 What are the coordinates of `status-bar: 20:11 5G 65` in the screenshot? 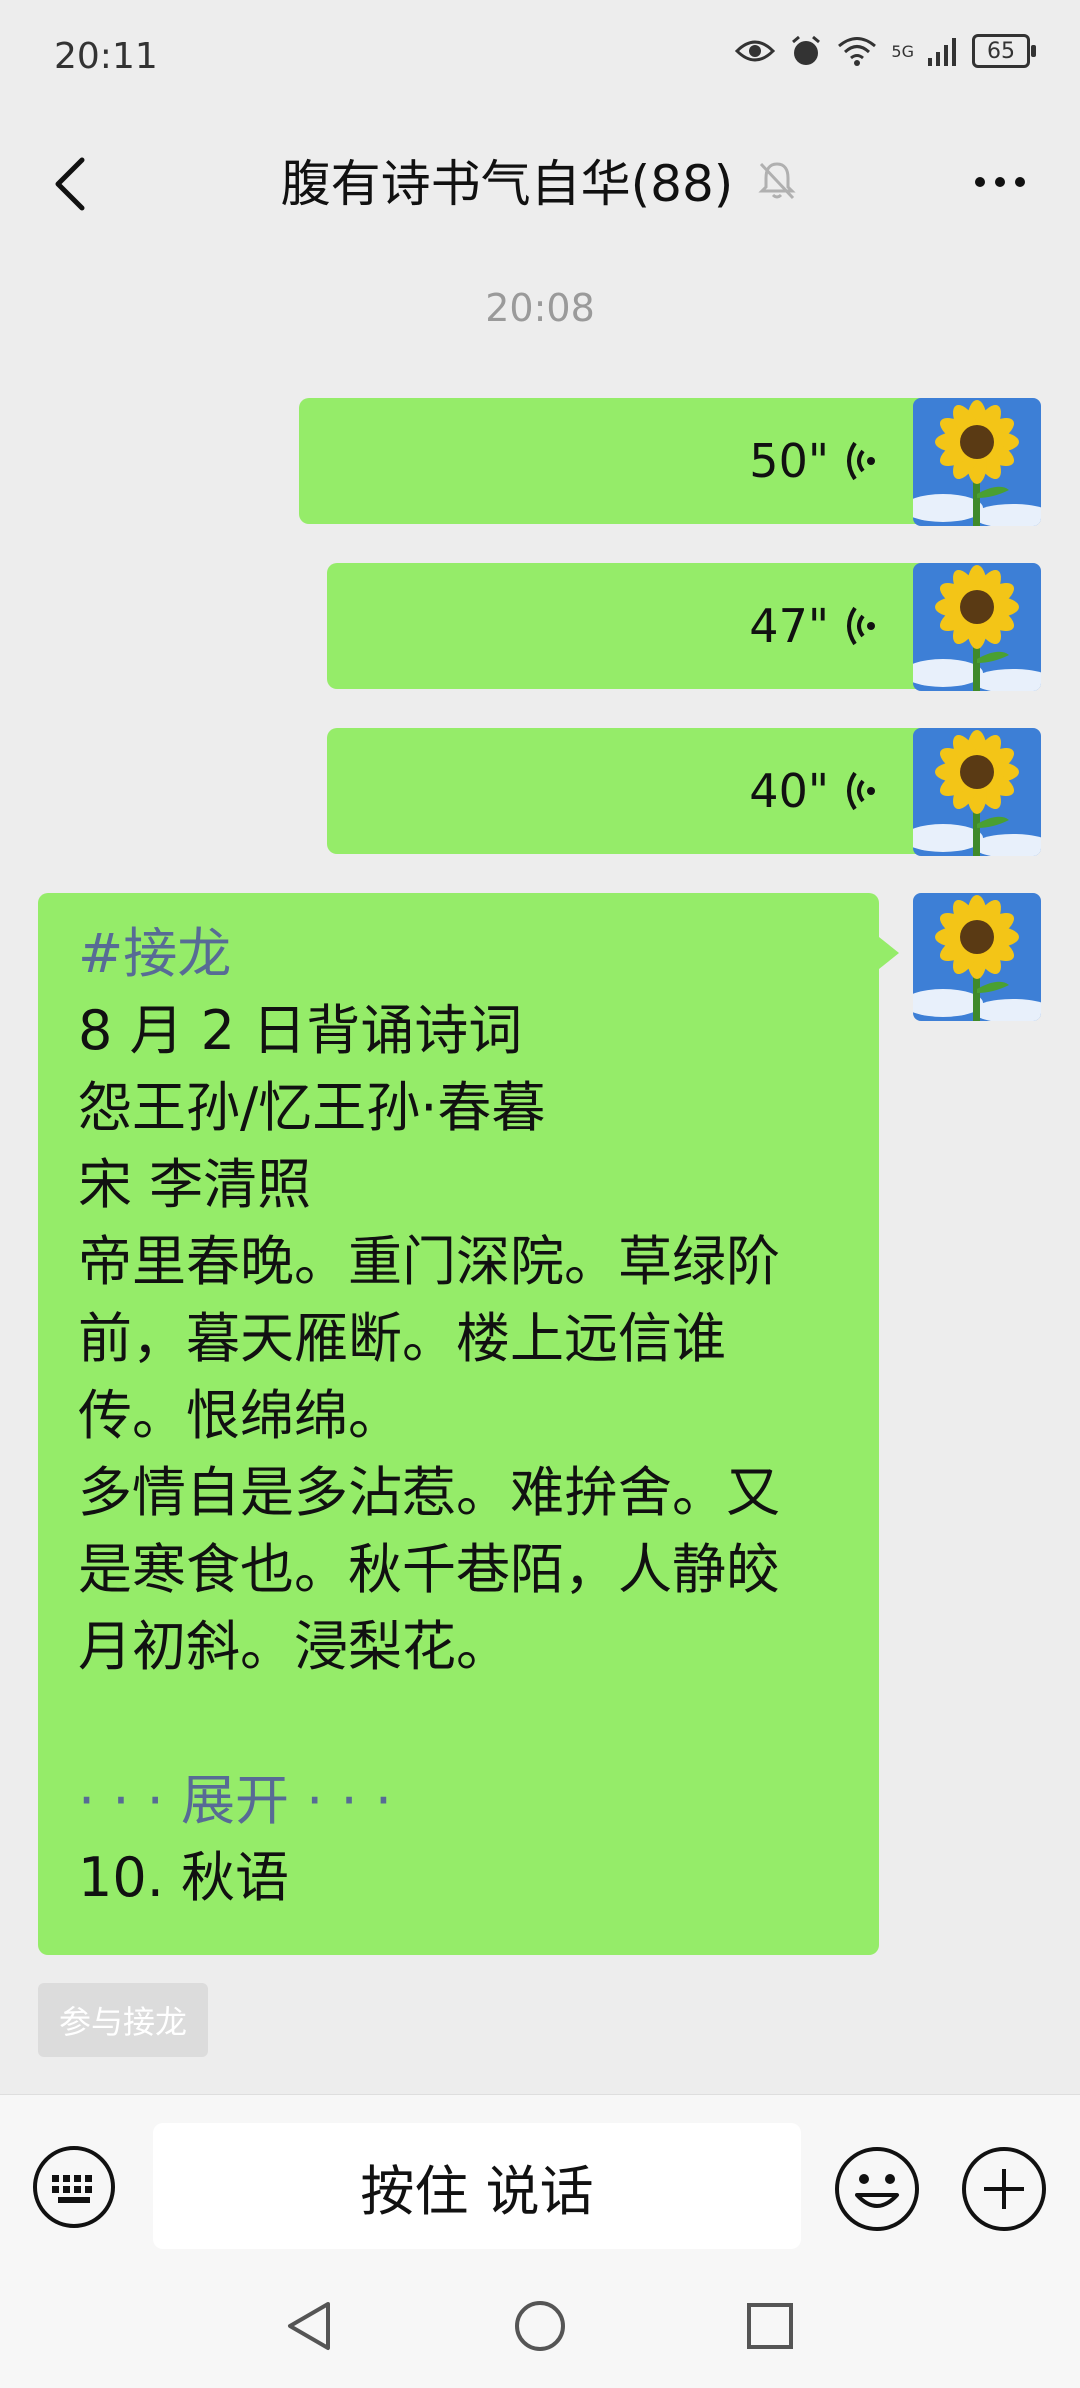 It's located at (540, 60).